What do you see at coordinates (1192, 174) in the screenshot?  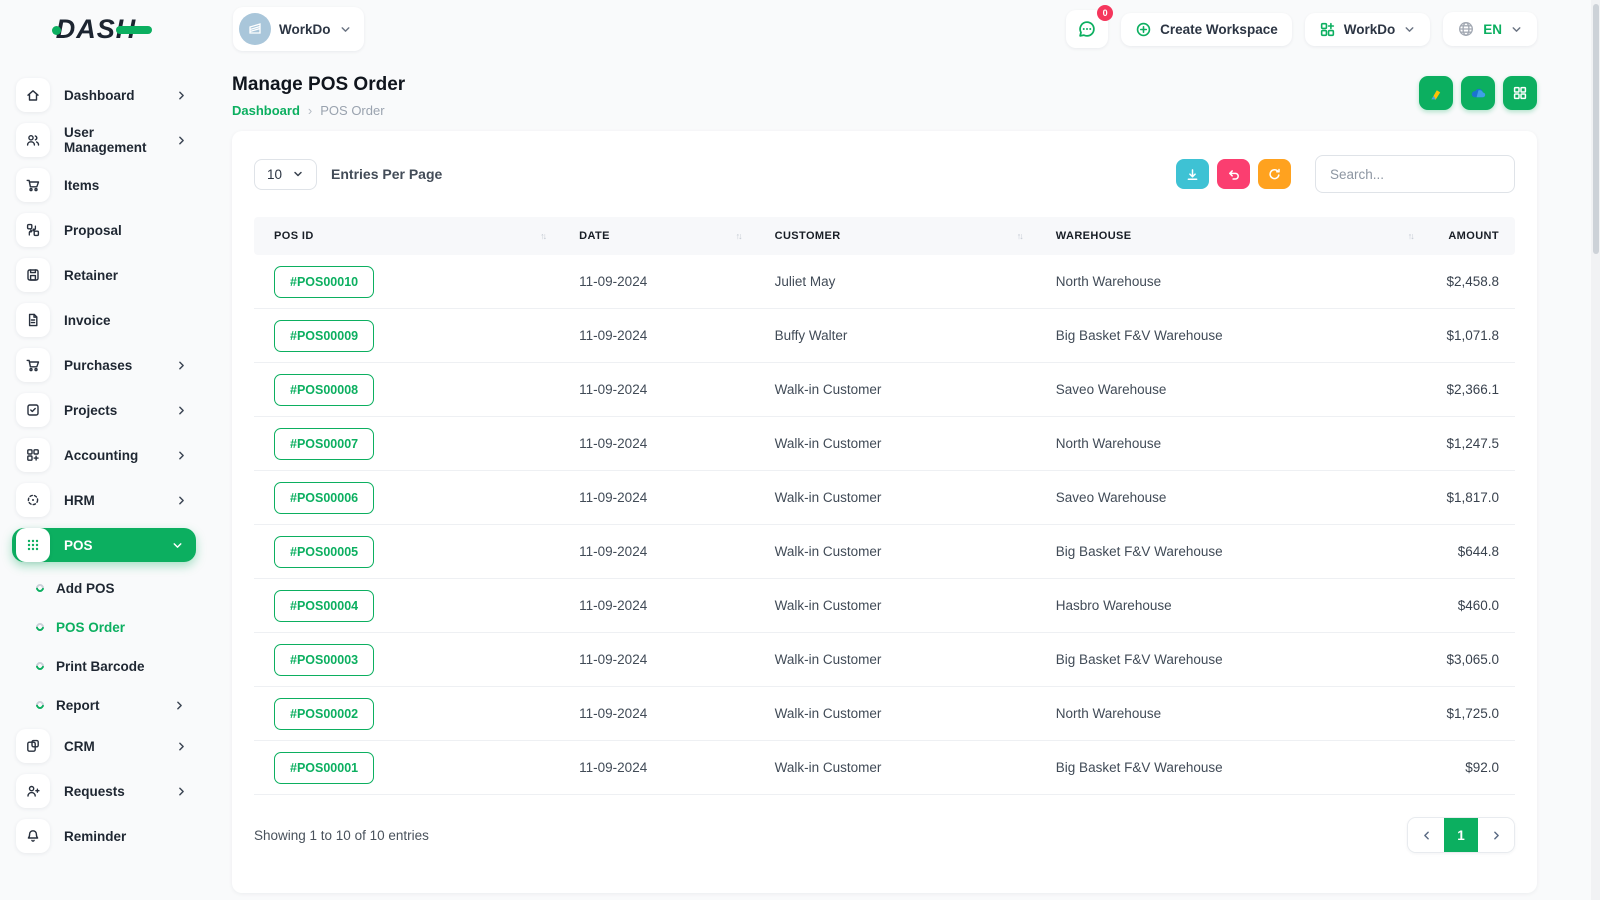 I see `export-download-button` at bounding box center [1192, 174].